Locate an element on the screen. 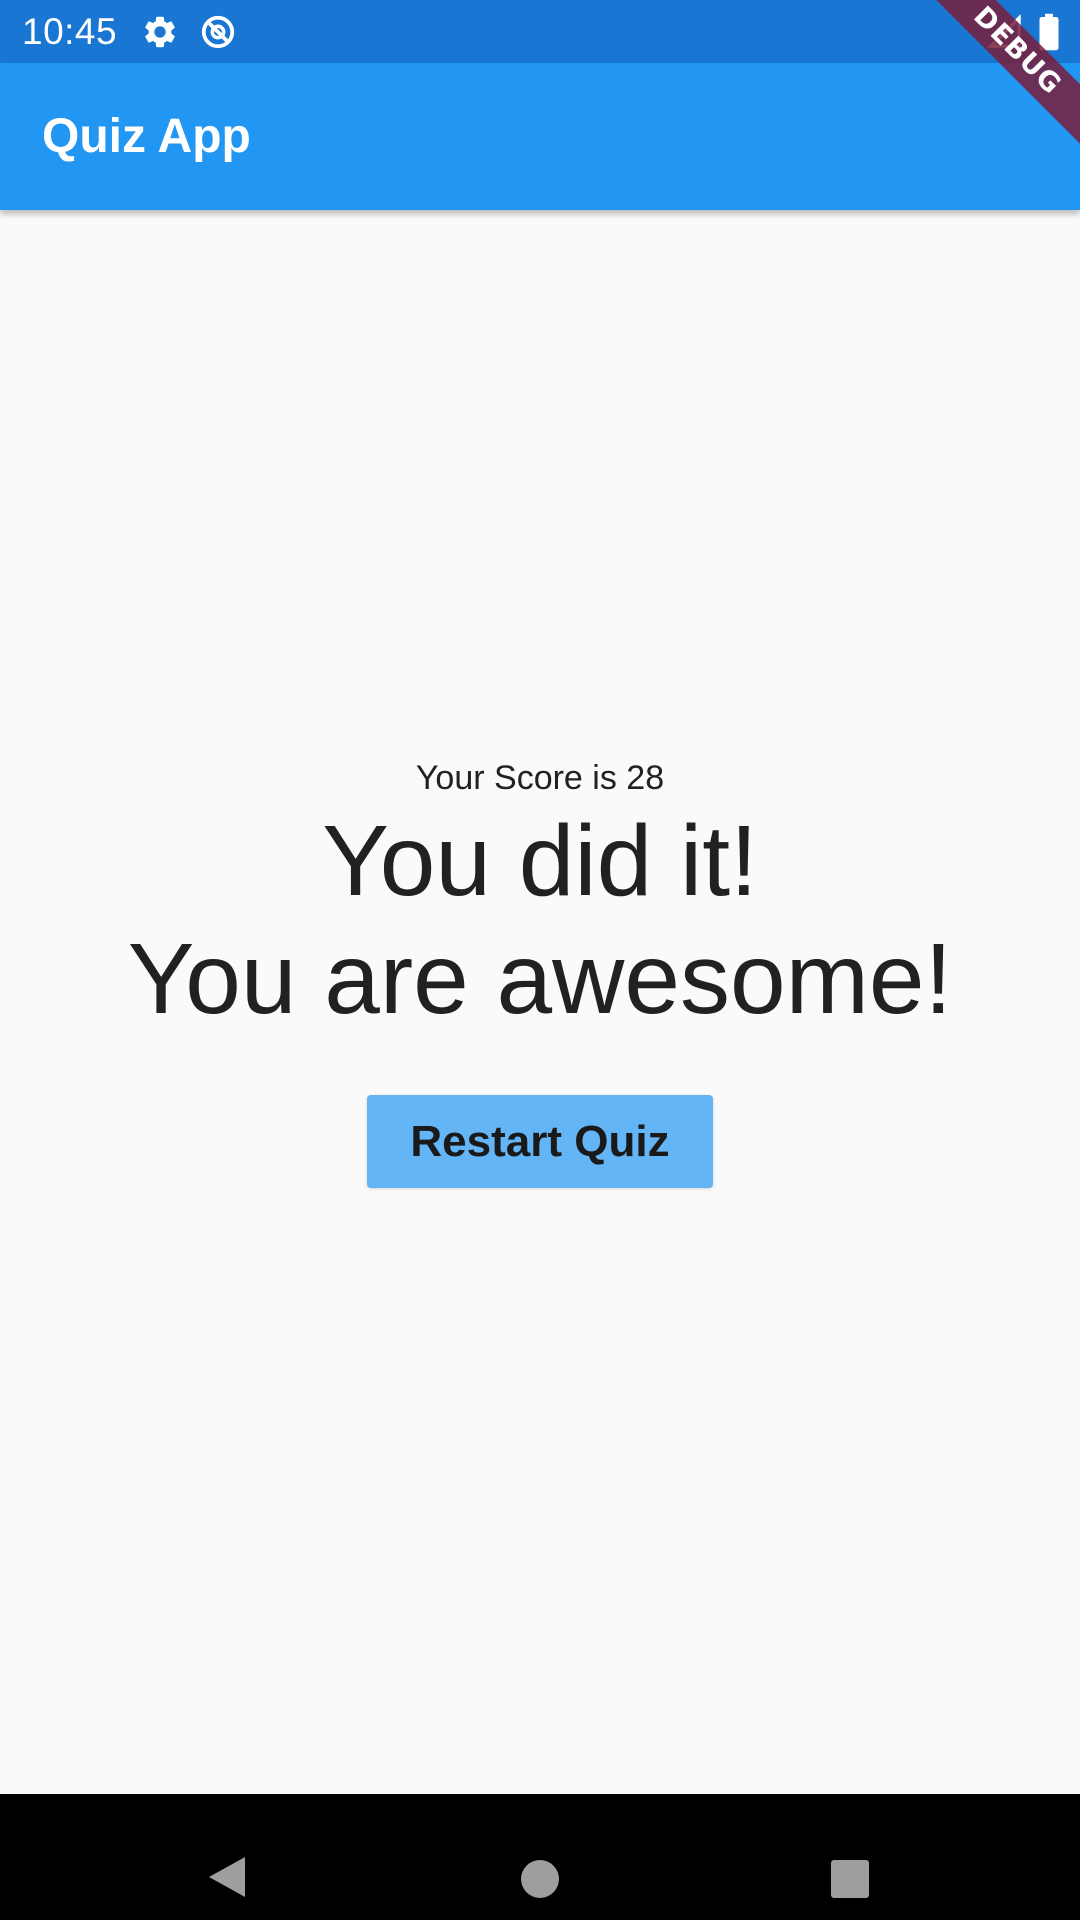  score-text: Your Score is 28 is located at coordinates (540, 778).